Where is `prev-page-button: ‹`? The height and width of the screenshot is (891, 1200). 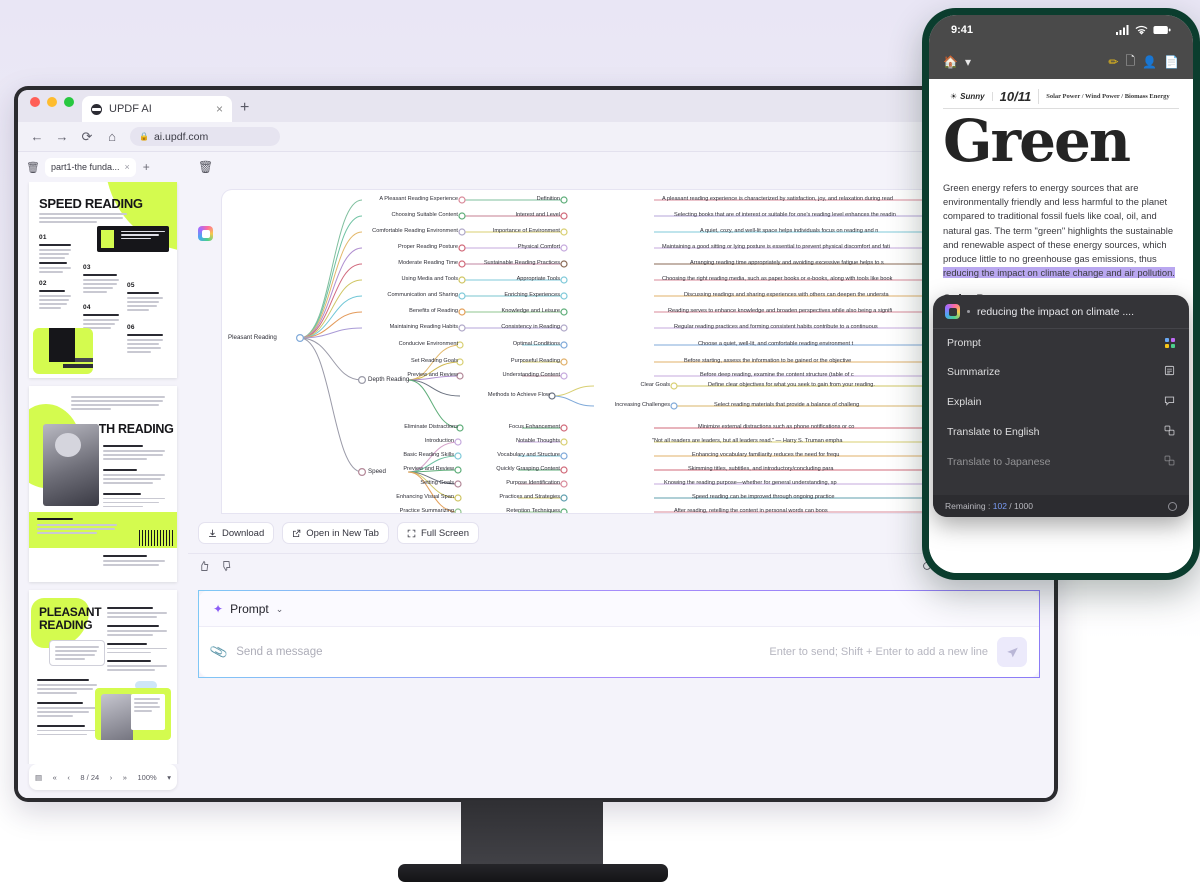
prev-page-button: ‹ is located at coordinates (68, 777).